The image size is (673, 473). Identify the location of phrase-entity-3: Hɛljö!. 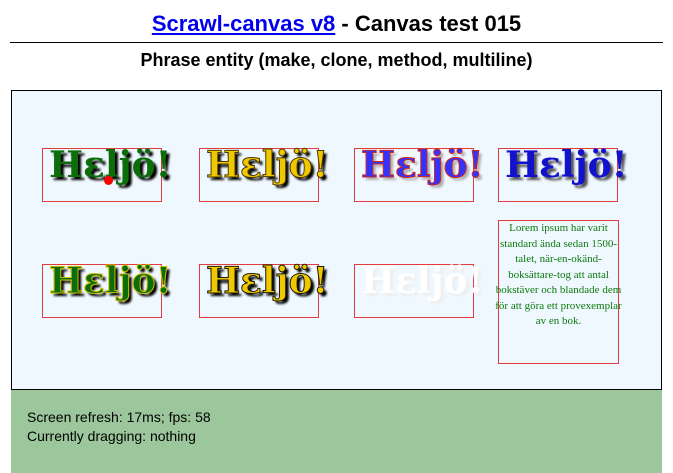
(419, 173).